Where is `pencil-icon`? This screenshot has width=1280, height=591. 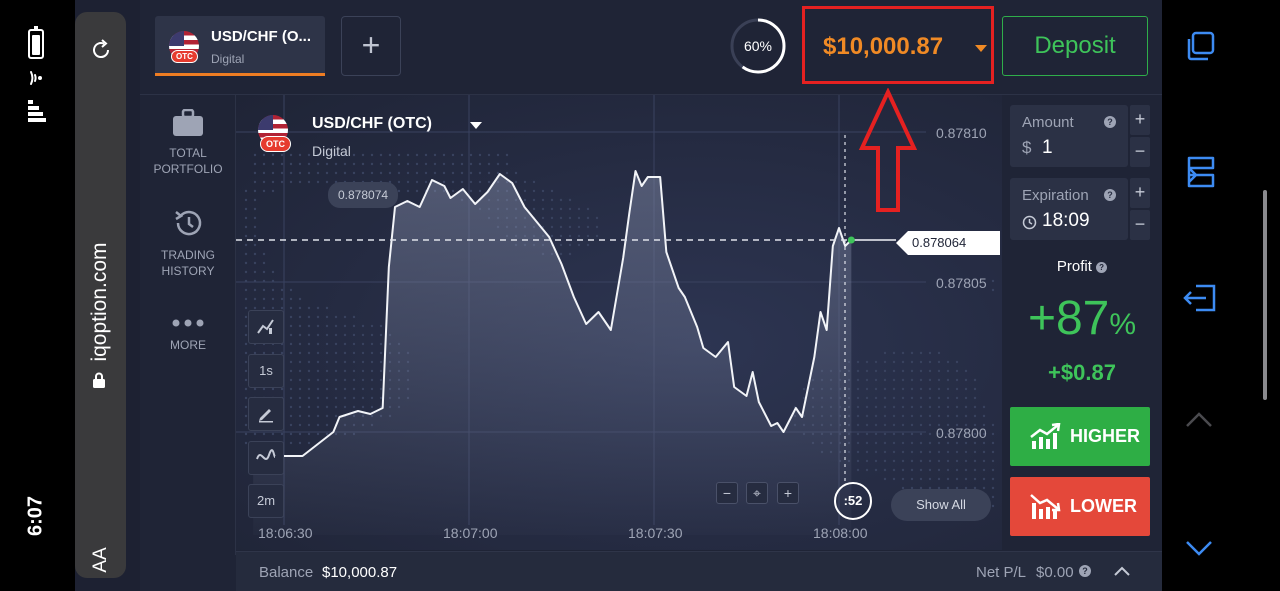 pencil-icon is located at coordinates (266, 416).